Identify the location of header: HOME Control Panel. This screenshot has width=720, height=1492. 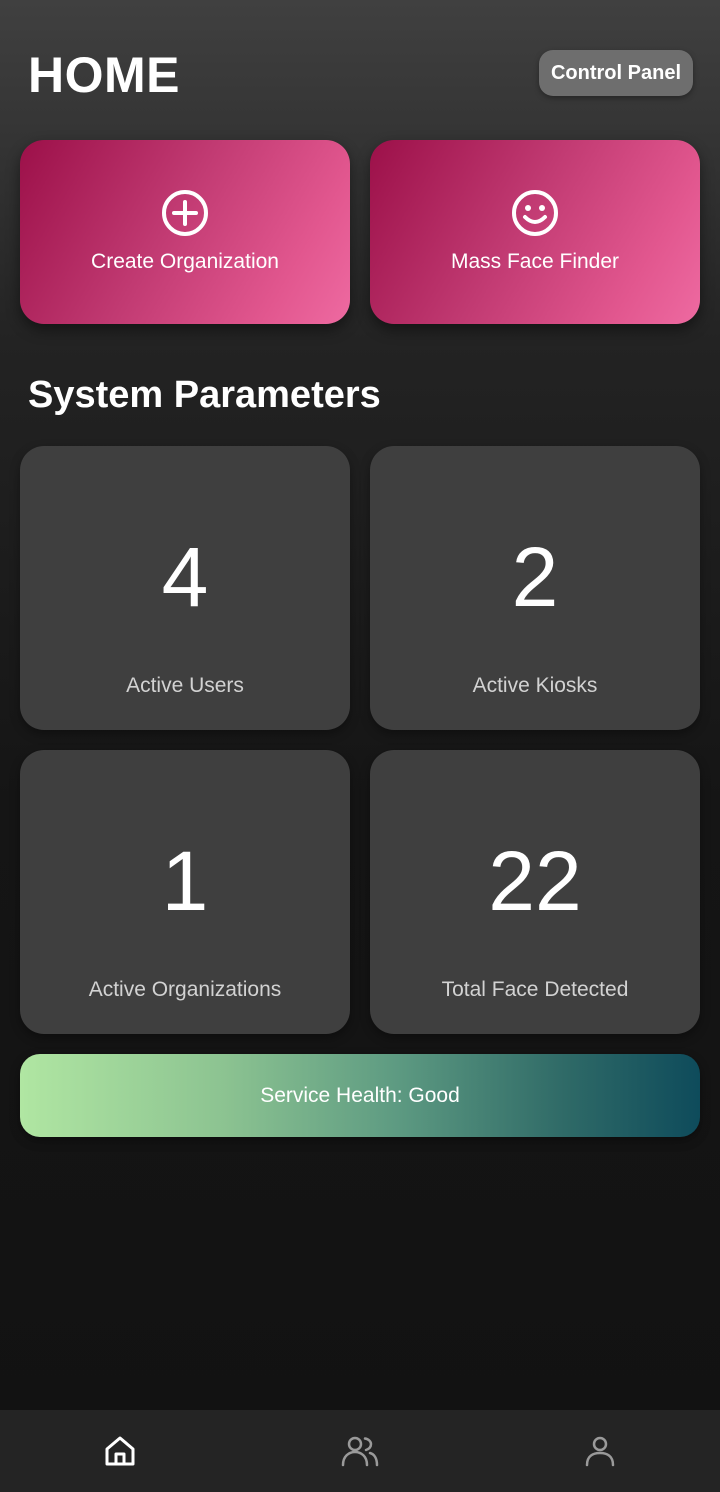
(360, 70).